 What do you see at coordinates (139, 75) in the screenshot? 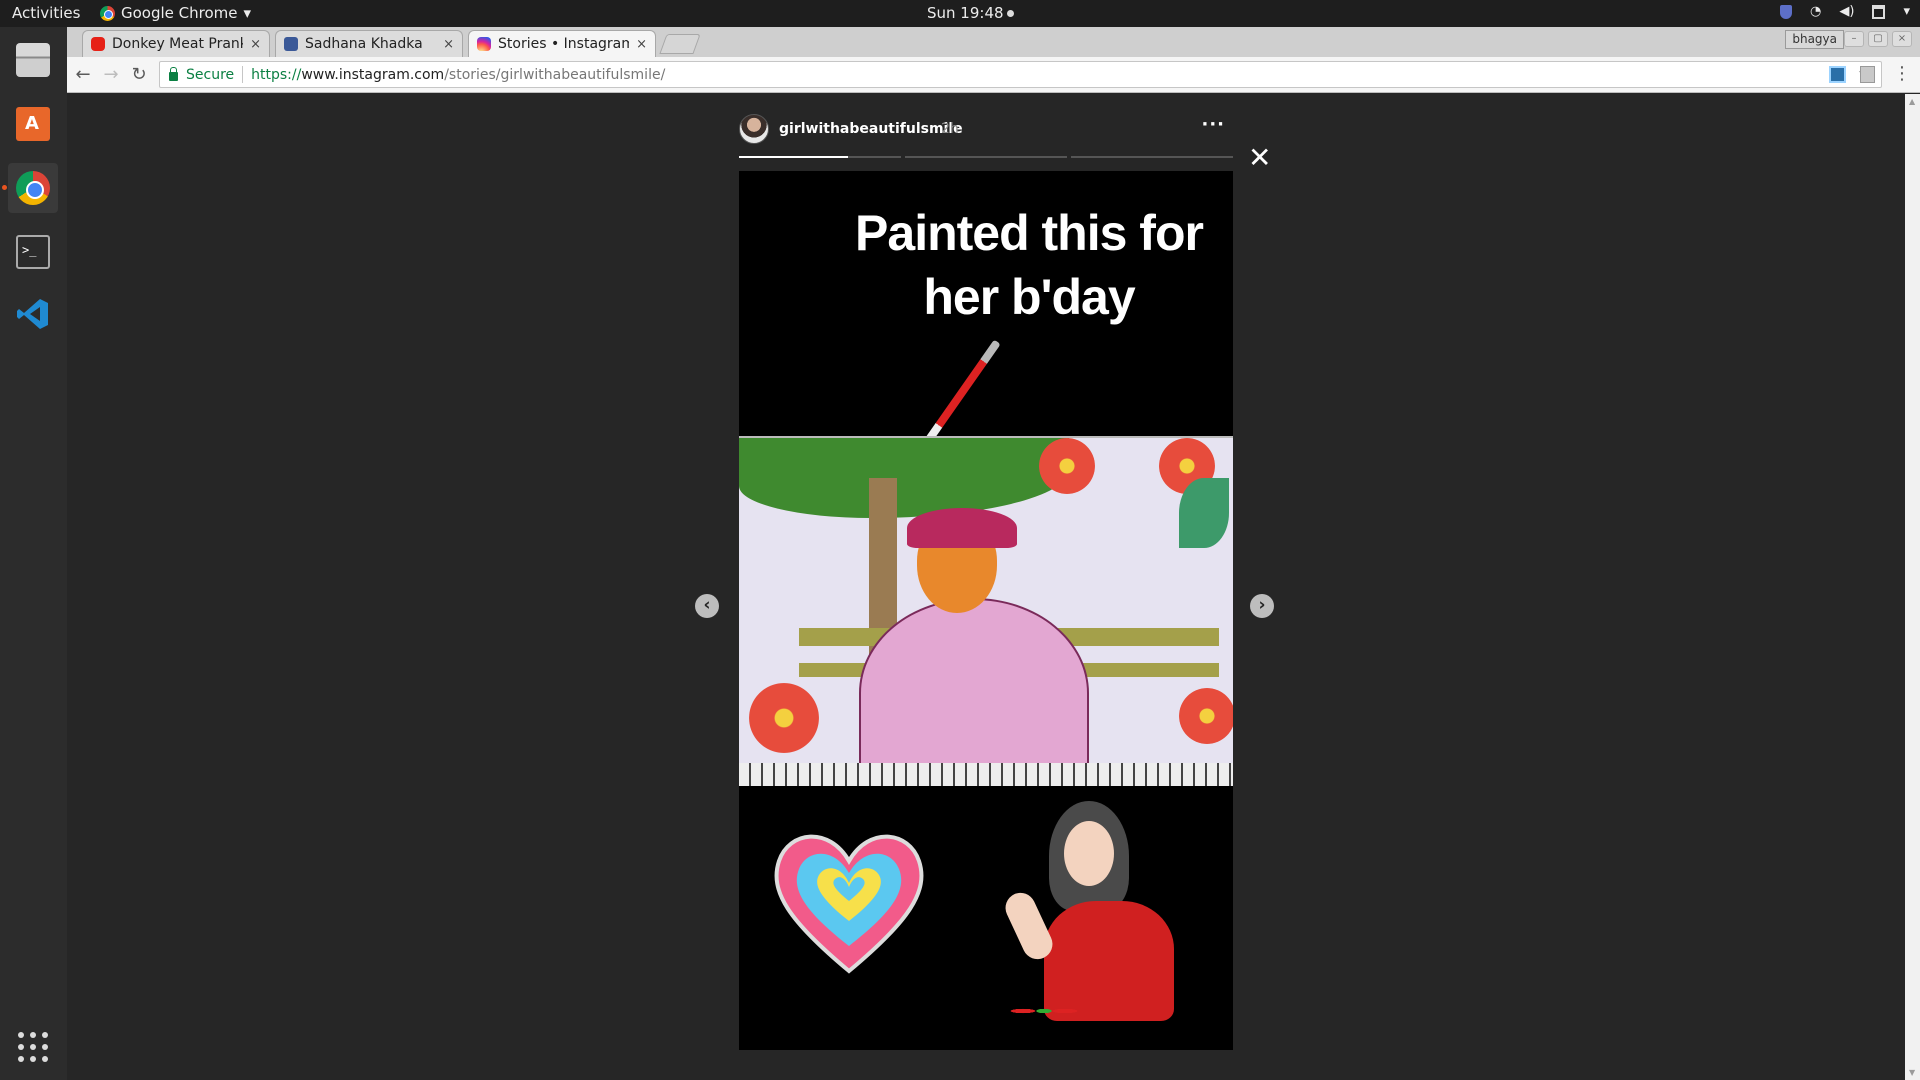
I see `reload-button: ↻` at bounding box center [139, 75].